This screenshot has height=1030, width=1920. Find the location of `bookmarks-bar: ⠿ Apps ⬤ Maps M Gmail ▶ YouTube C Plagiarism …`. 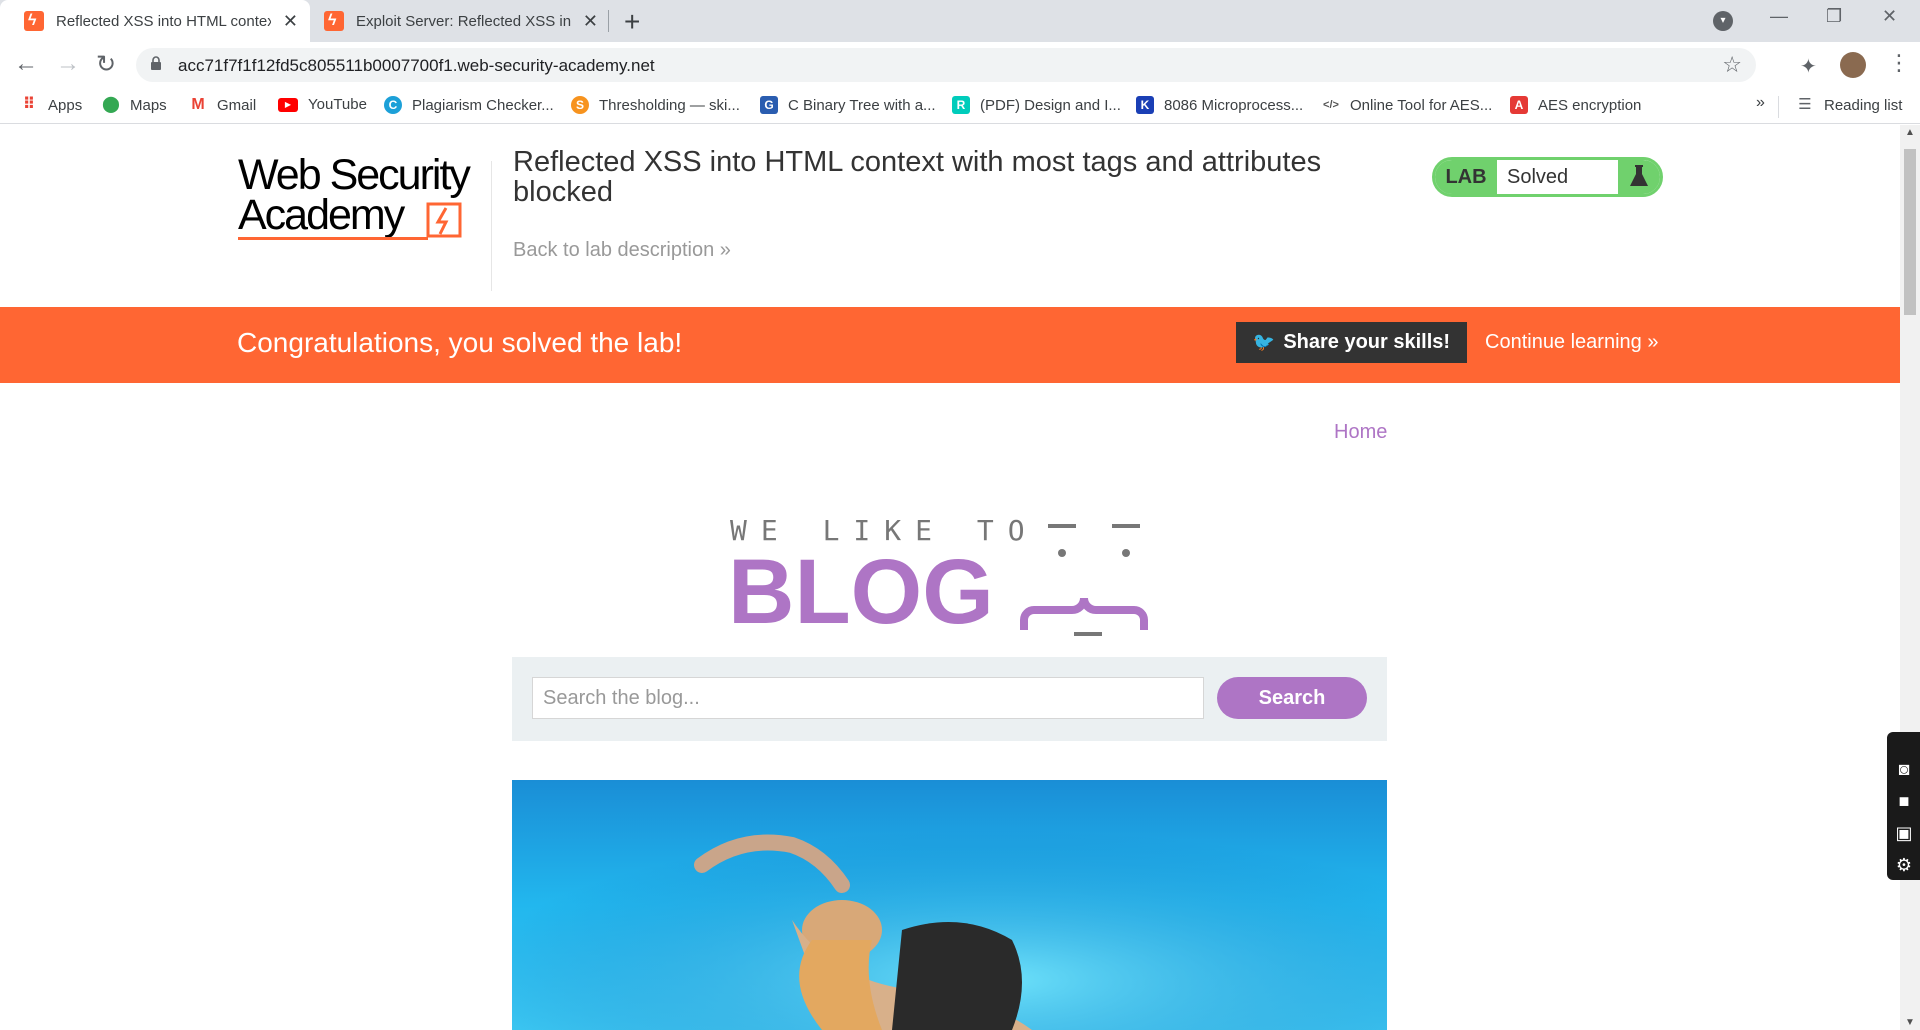

bookmarks-bar: ⠿ Apps ⬤ Maps M Gmail ▶ YouTube C Plagiarism … is located at coordinates (960, 106).